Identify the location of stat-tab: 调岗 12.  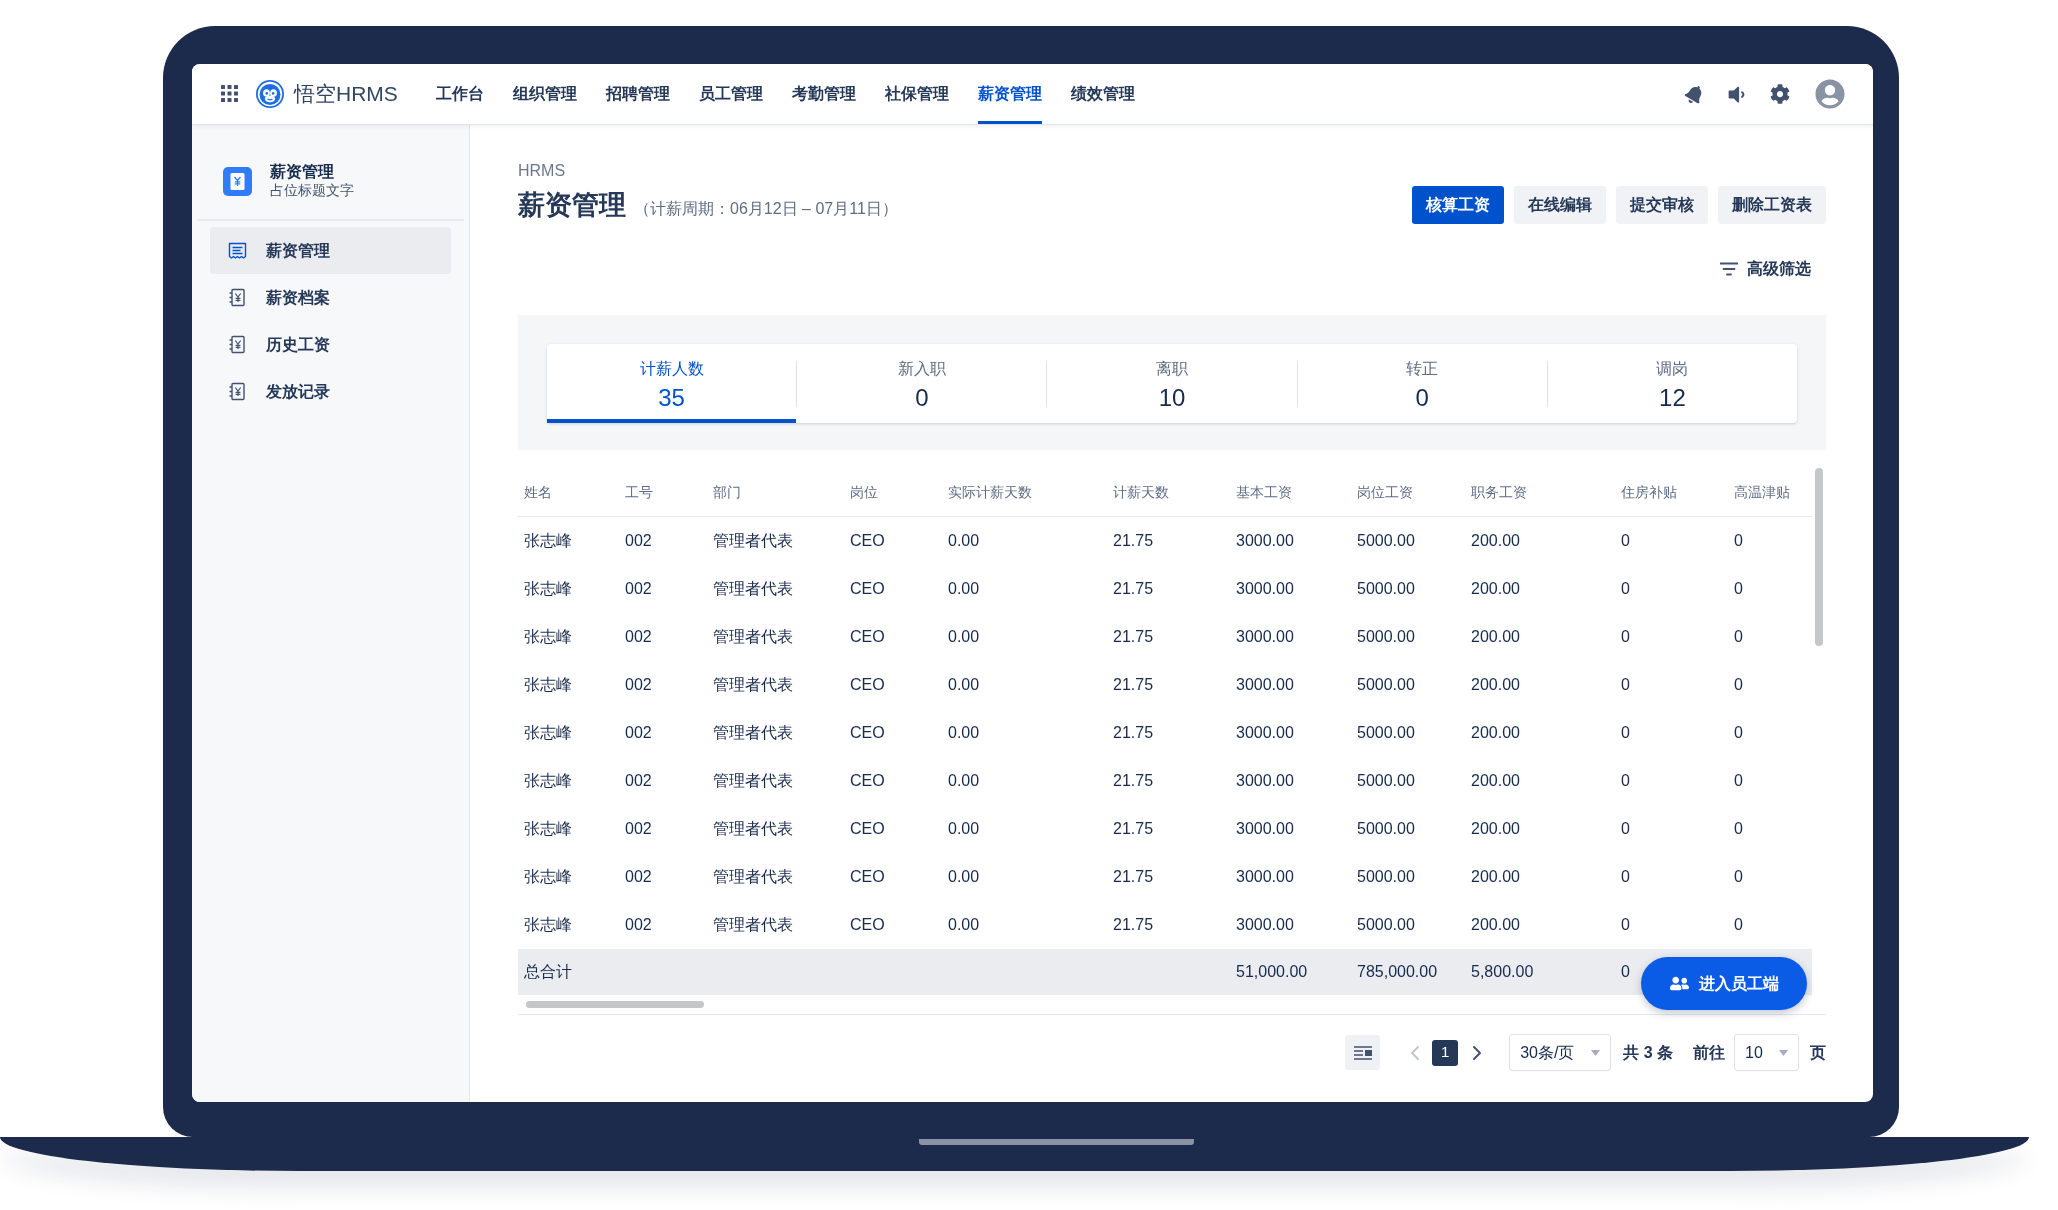
(1672, 383).